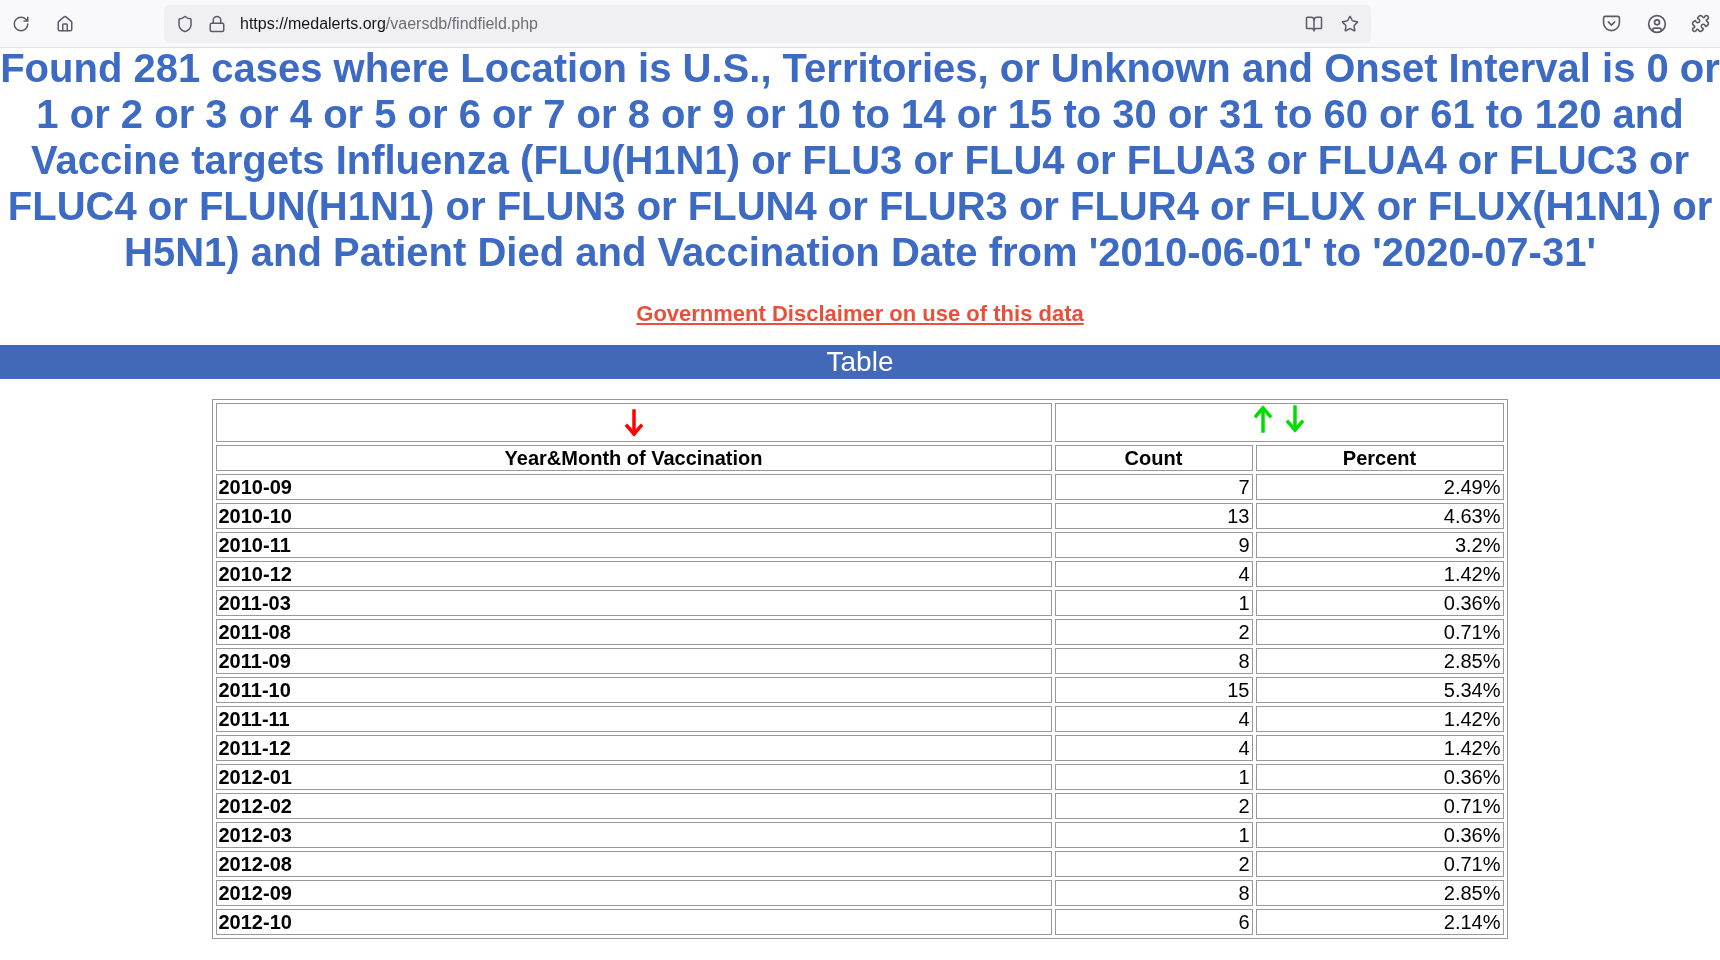 This screenshot has width=1720, height=960. What do you see at coordinates (1153, 516) in the screenshot?
I see `table-cell: 13` at bounding box center [1153, 516].